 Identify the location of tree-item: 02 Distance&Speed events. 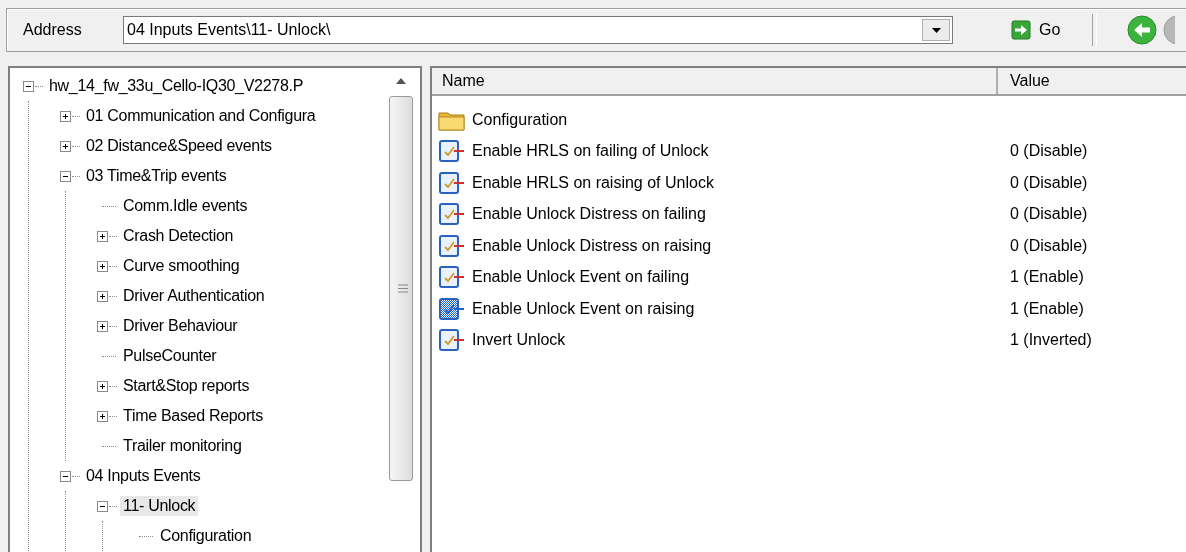
(179, 146).